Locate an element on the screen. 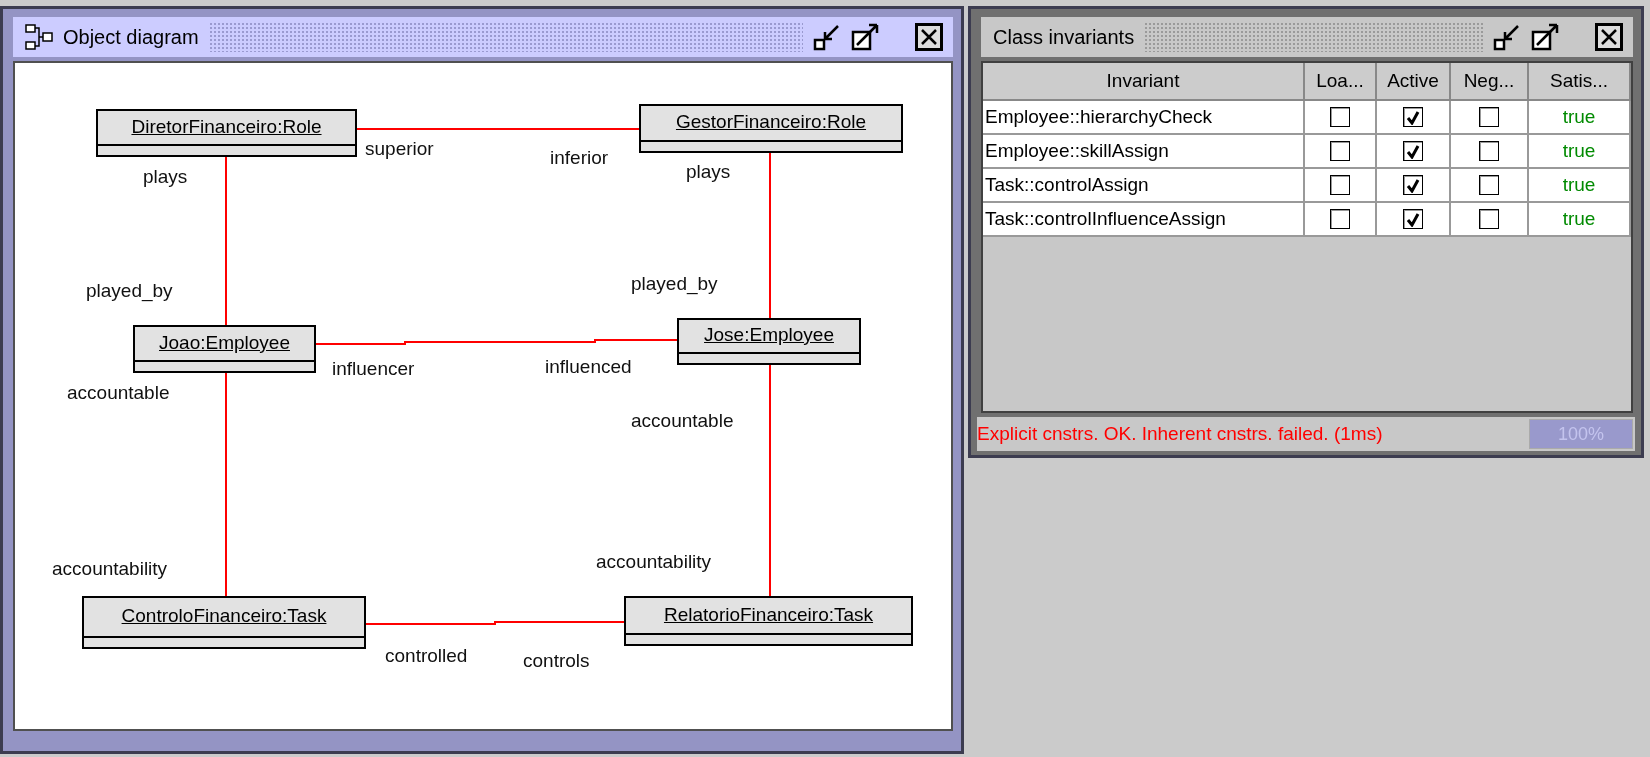 This screenshot has height=757, width=1650. column-header: Active is located at coordinates (1414, 82).